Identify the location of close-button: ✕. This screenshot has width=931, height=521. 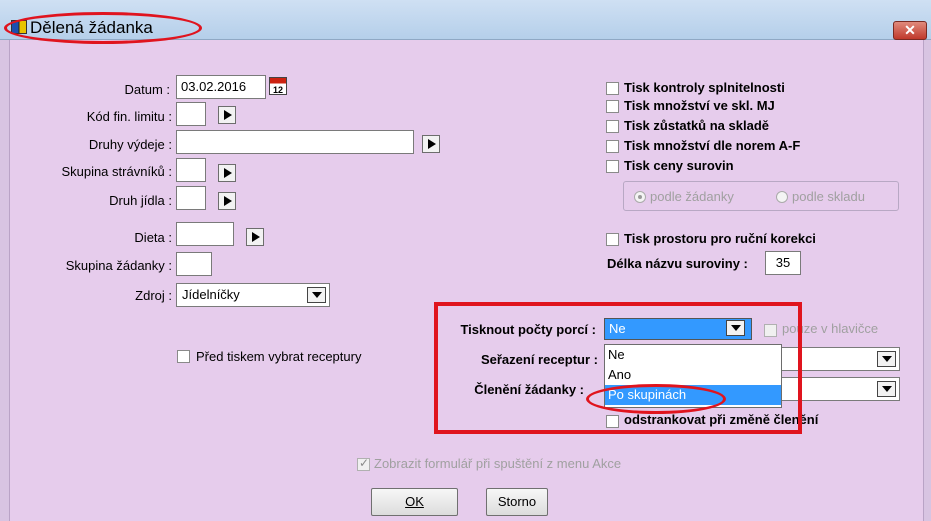
(910, 30).